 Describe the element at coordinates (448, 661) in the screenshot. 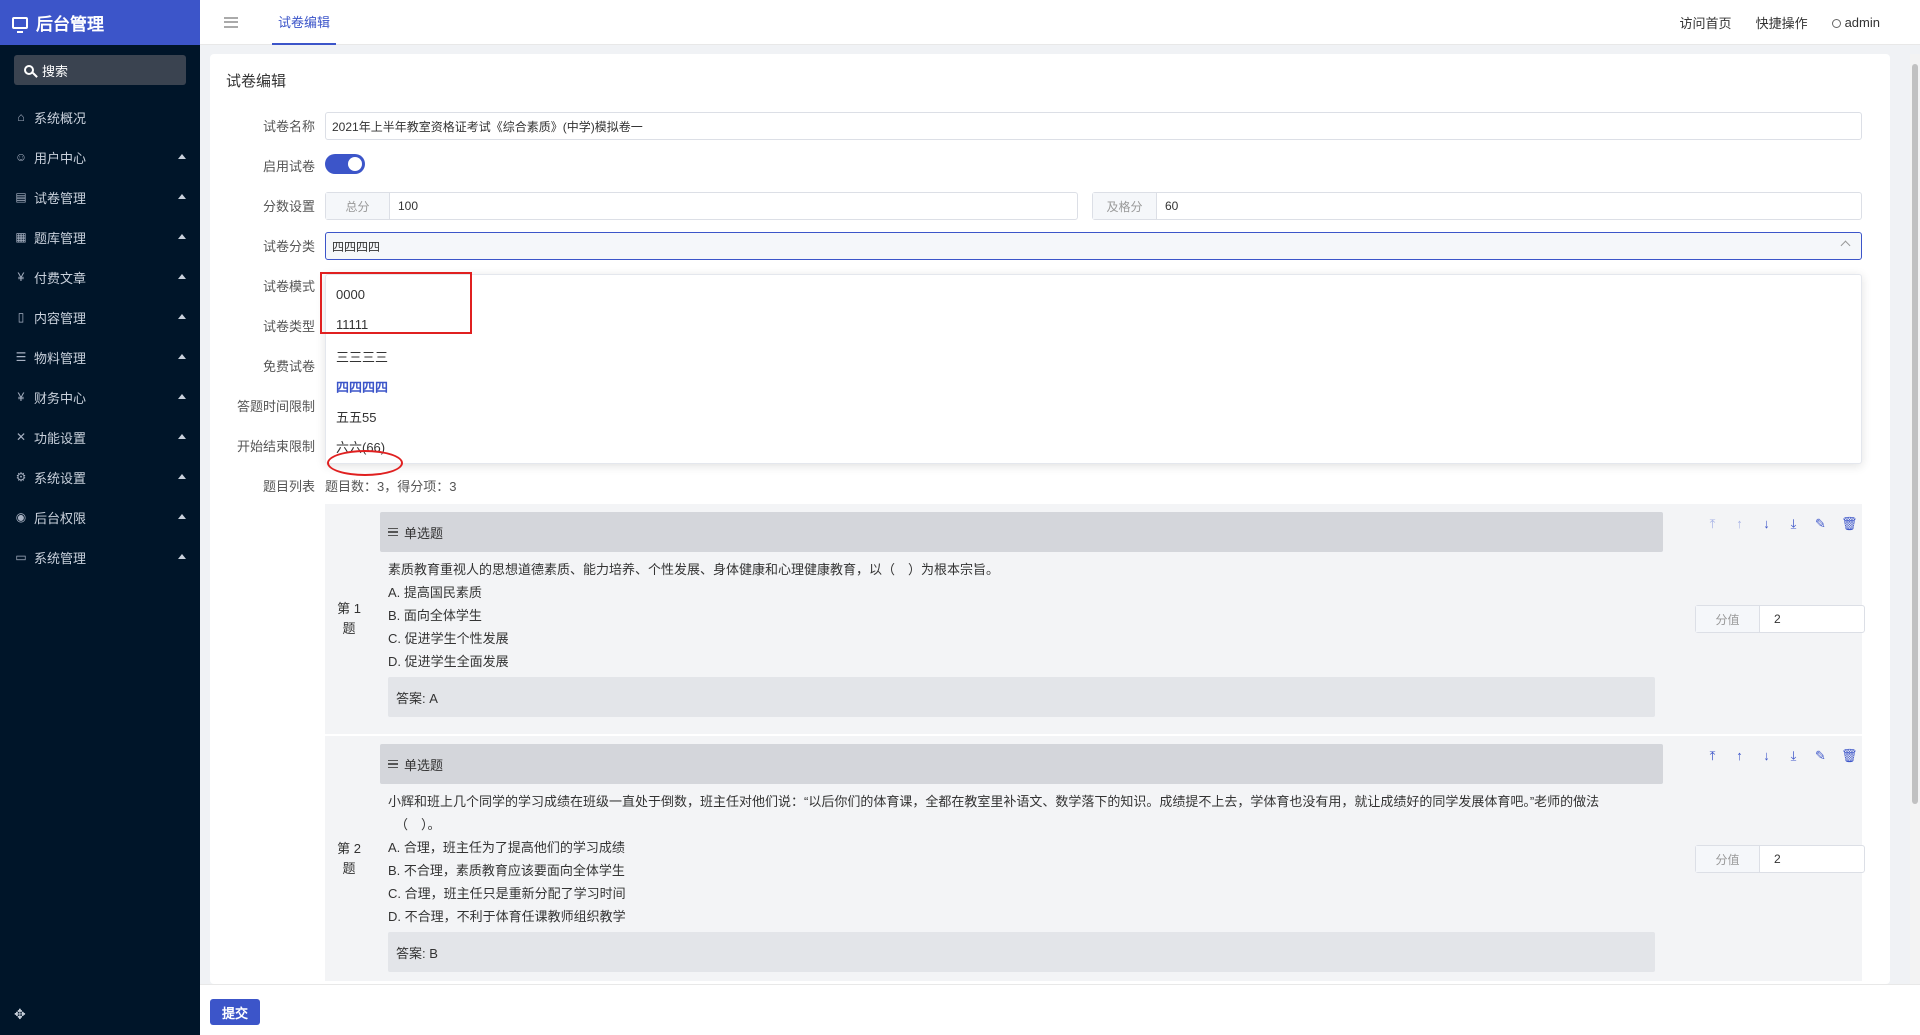

I see `question-option: D. 促进学生全面发展` at that location.